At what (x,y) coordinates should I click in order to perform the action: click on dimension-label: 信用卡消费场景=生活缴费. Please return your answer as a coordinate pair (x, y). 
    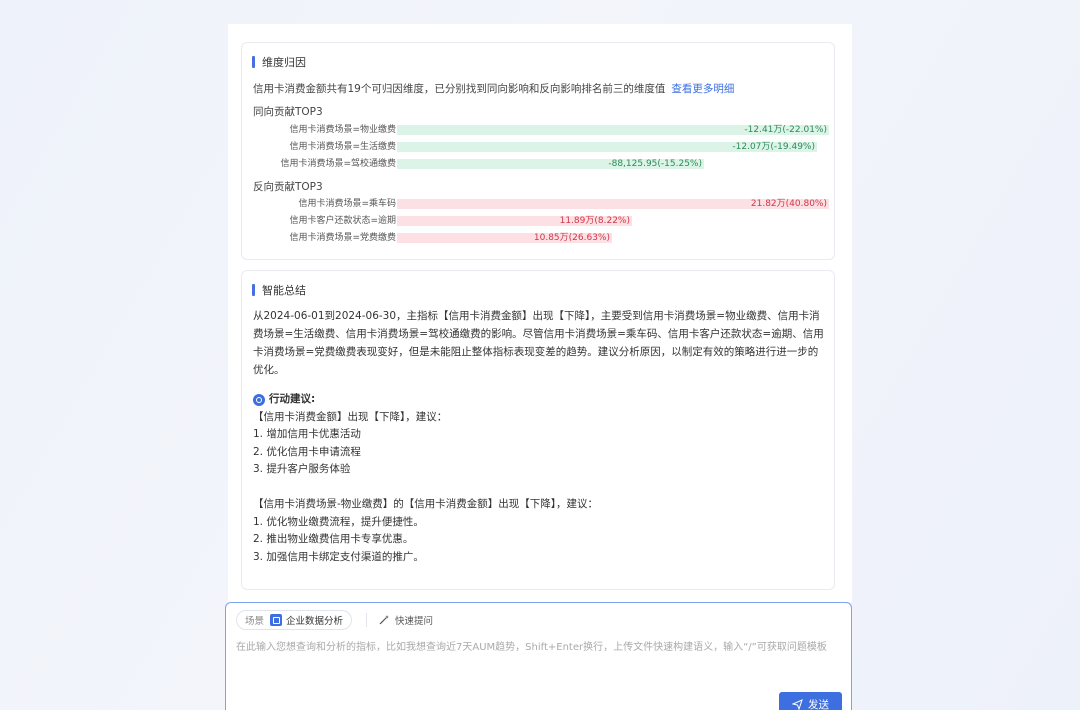
    Looking at the image, I should click on (342, 147).